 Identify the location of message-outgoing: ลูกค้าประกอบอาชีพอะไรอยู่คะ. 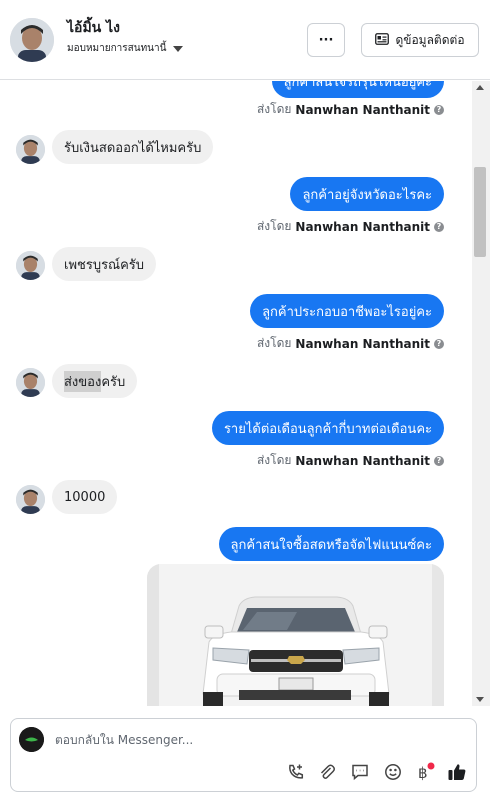
(347, 311).